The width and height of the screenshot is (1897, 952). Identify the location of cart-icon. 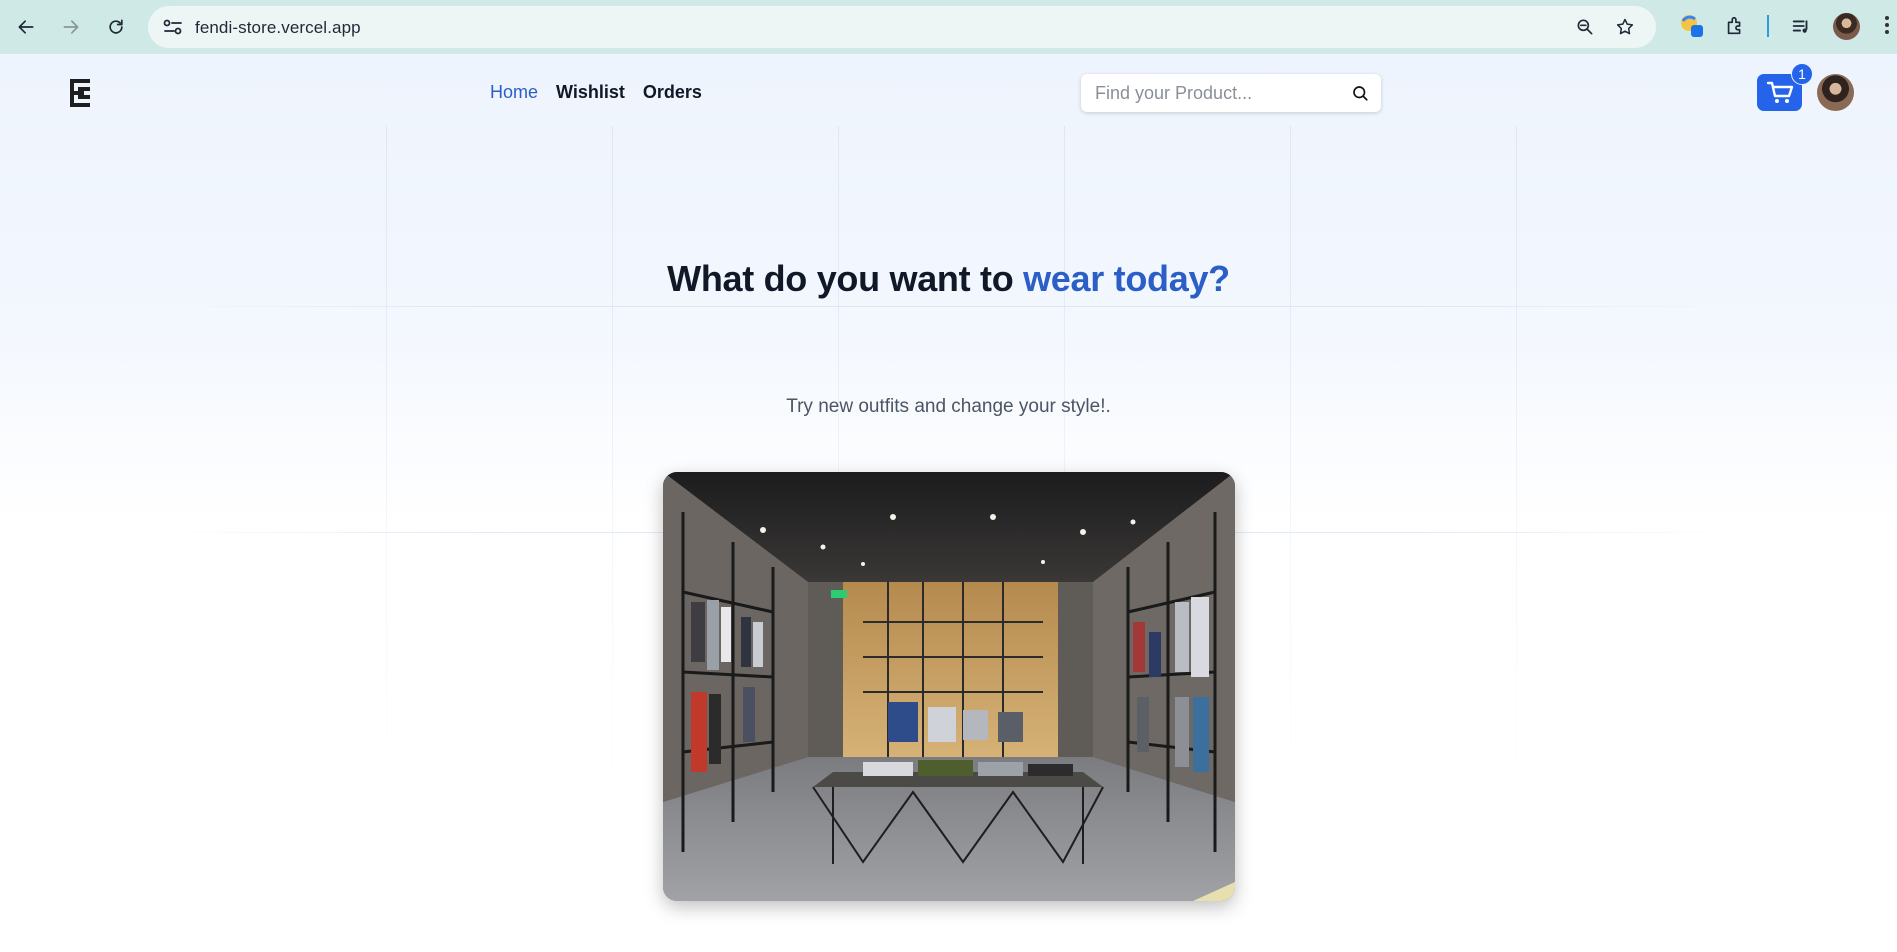
(1779, 92).